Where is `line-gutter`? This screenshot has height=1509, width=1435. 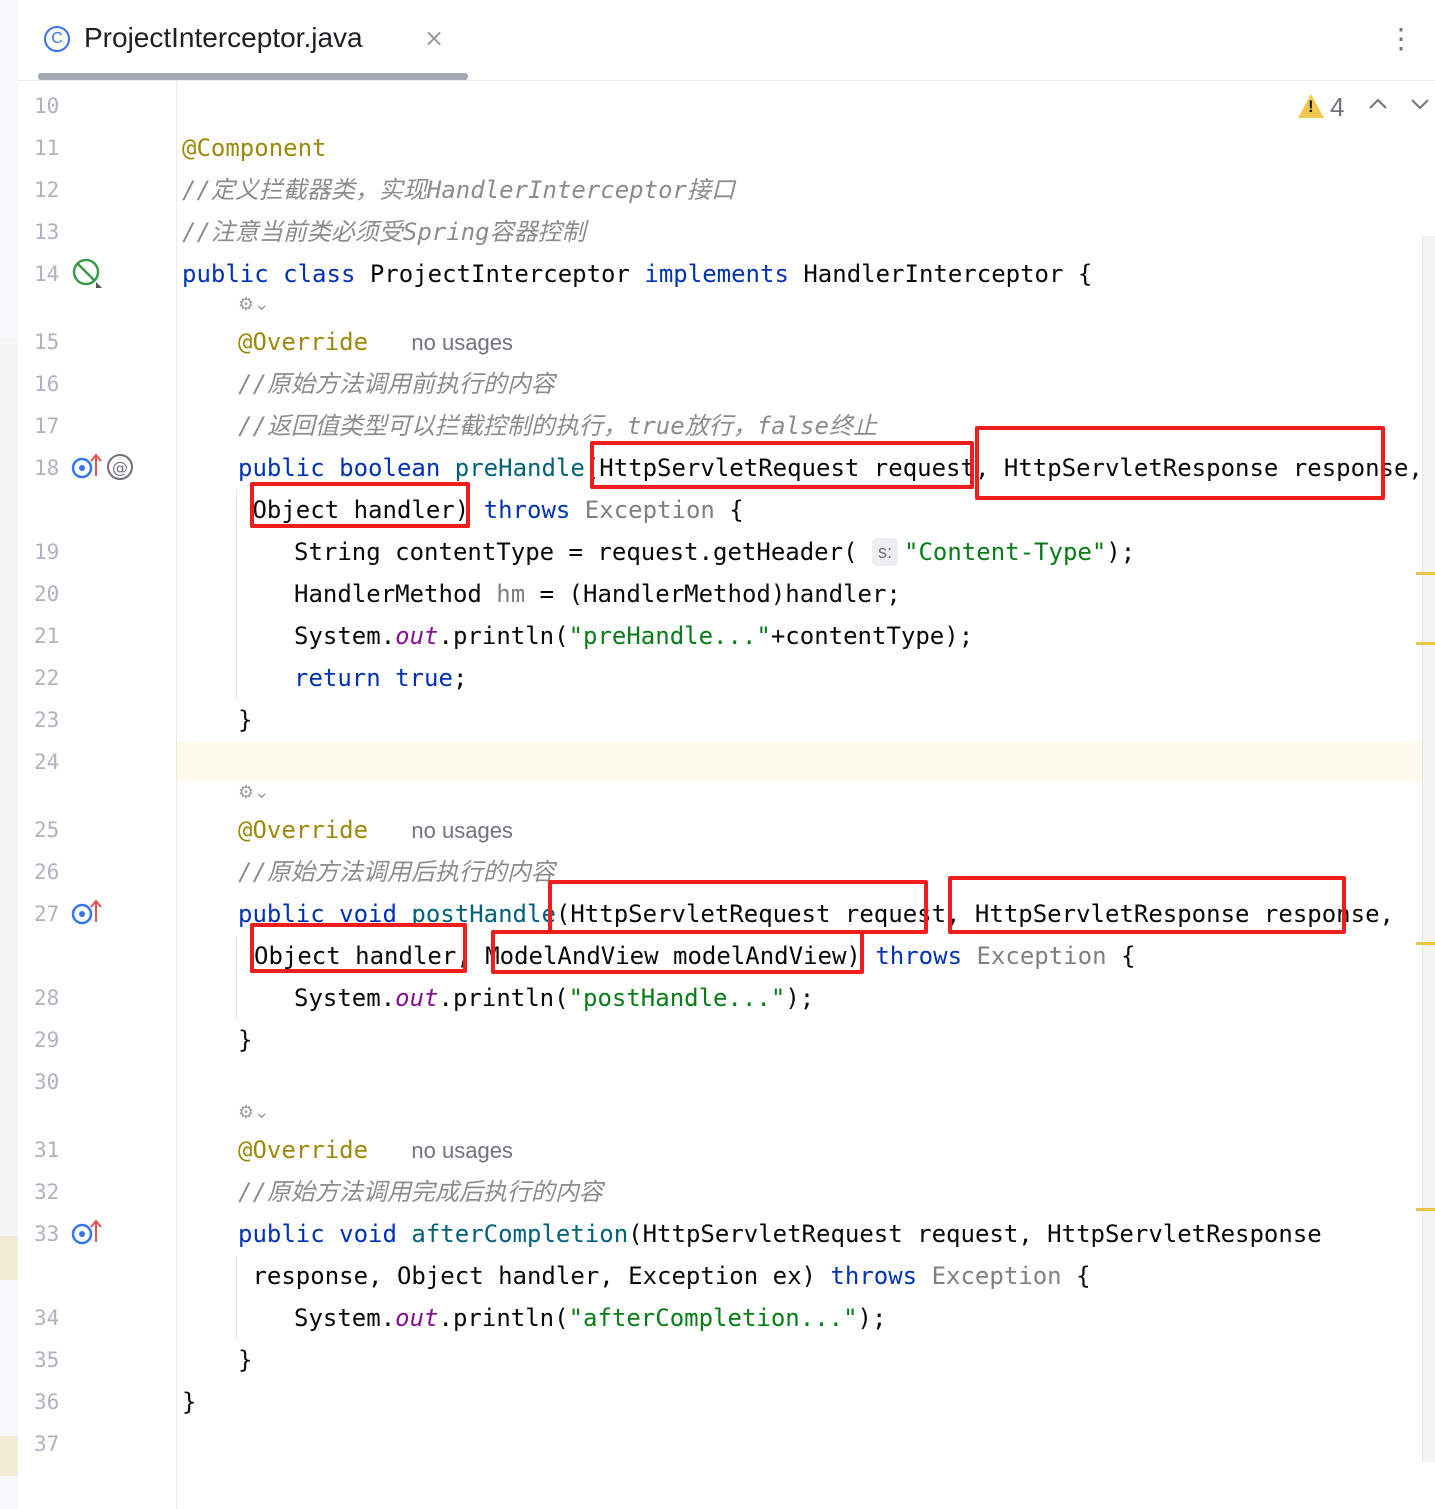
line-gutter is located at coordinates (97, 795).